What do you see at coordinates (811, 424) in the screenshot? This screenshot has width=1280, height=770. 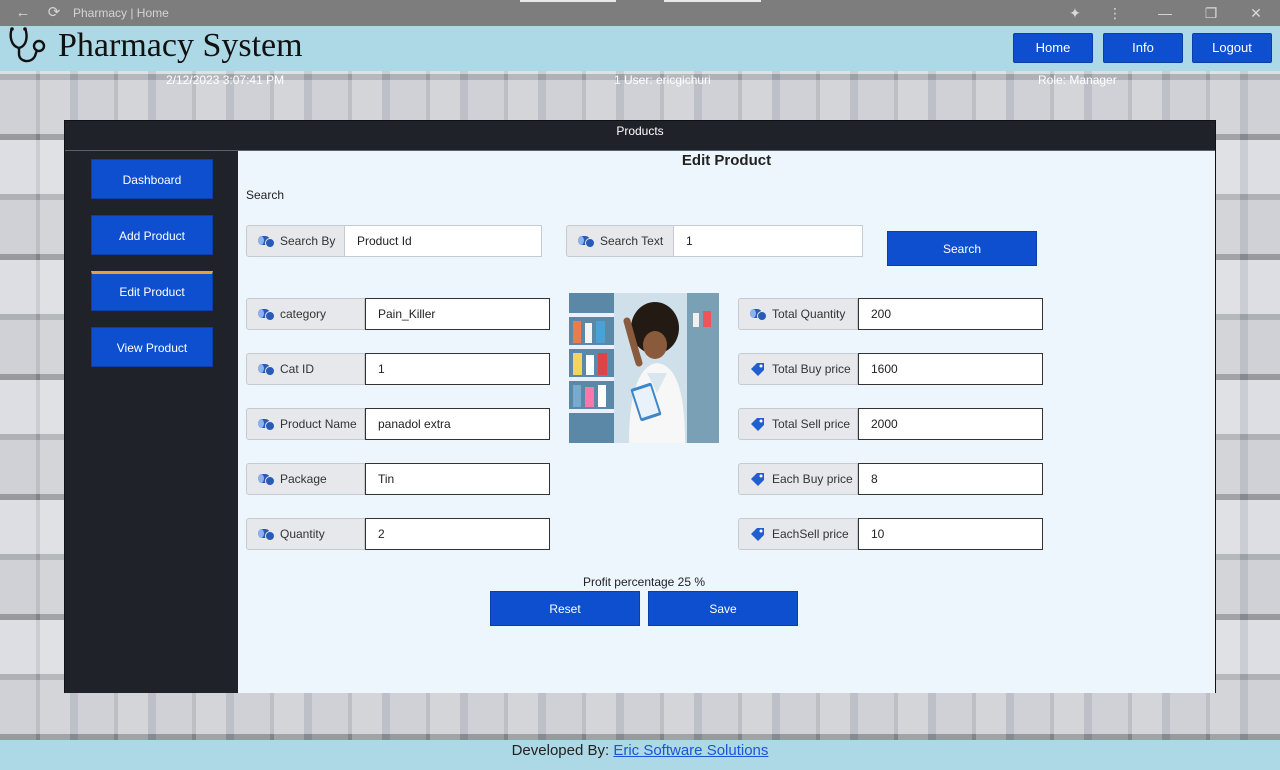 I see `total-sell-price-label: Total Sell price` at bounding box center [811, 424].